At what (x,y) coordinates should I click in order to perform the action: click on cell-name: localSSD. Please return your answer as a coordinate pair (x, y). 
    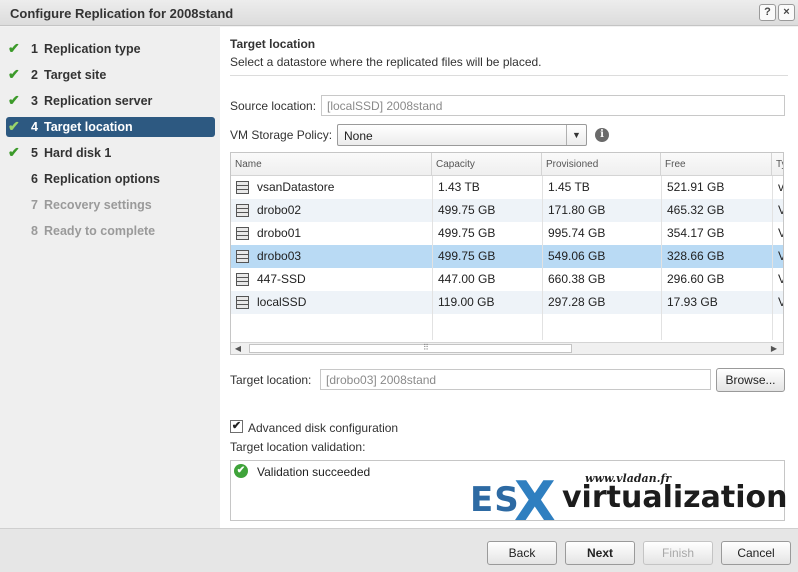
    Looking at the image, I should click on (282, 302).